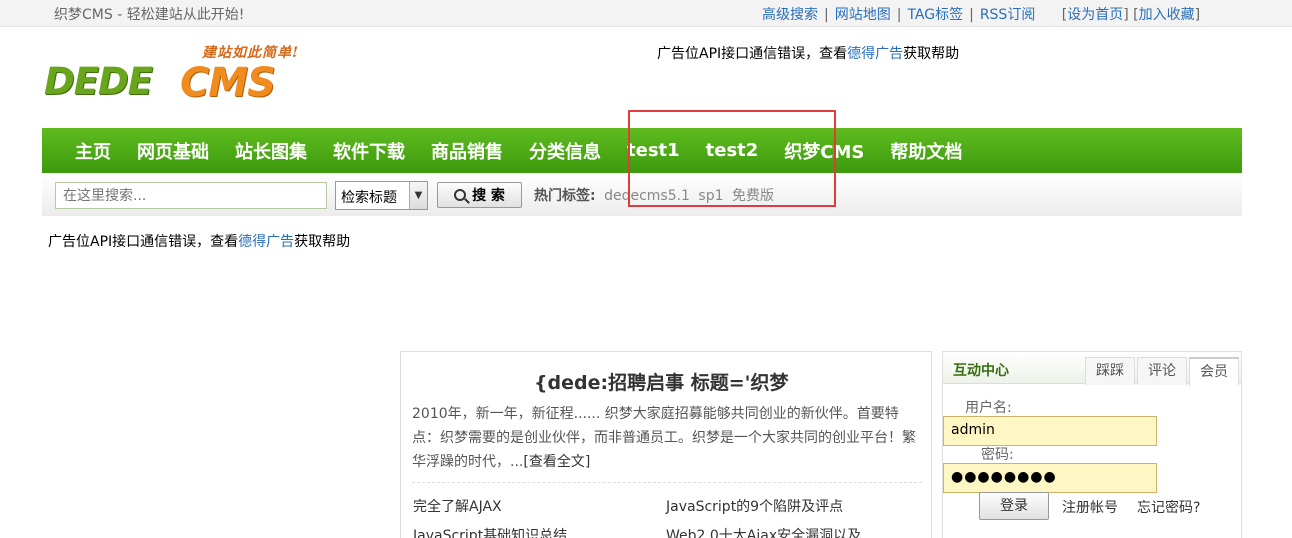 Image resolution: width=1292 pixels, height=538 pixels. Describe the element at coordinates (1050, 478) in the screenshot. I see `password-field: ●●●●●●●●` at that location.